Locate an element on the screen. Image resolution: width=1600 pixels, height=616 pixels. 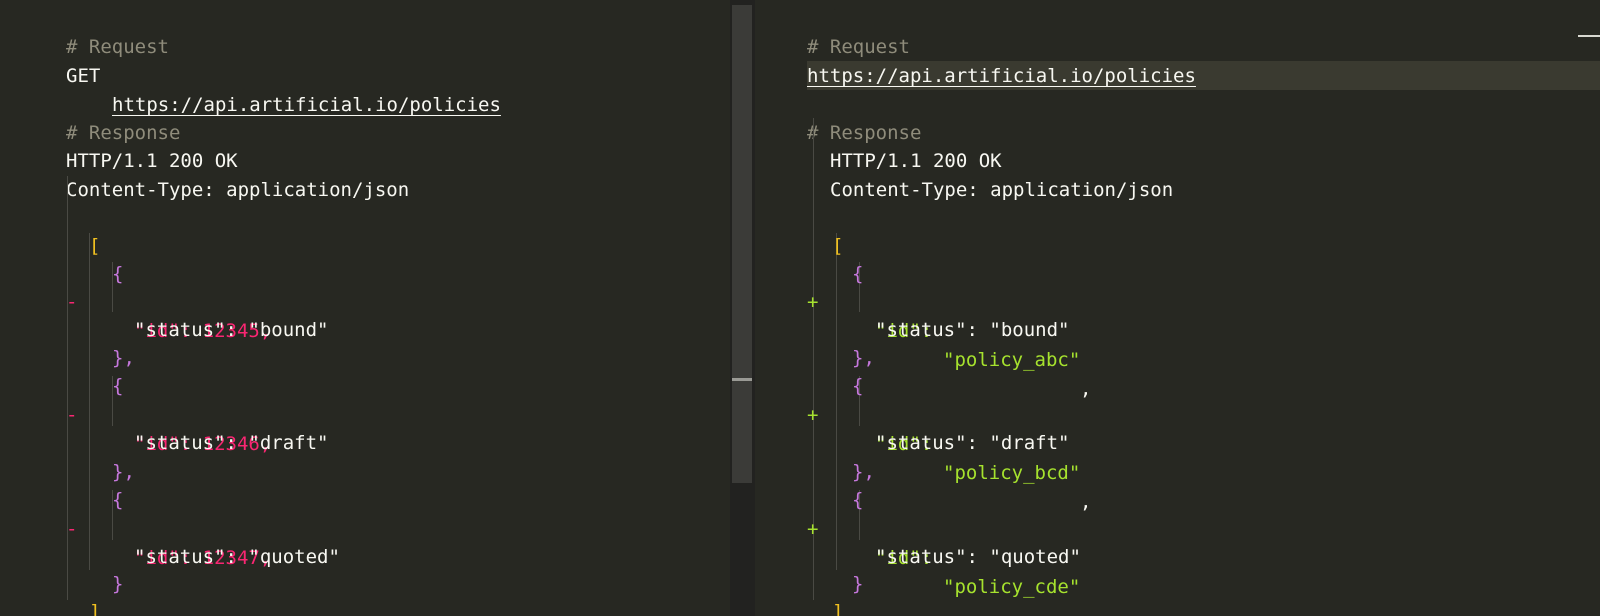
right-record-close-line: } is located at coordinates (1177, 568).